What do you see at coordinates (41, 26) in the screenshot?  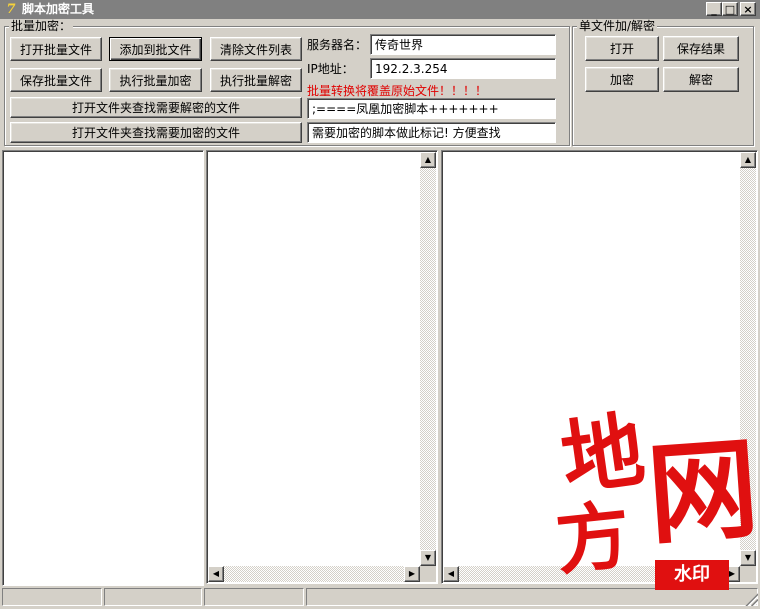 I see `batch-group-label: 批量加密：` at bounding box center [41, 26].